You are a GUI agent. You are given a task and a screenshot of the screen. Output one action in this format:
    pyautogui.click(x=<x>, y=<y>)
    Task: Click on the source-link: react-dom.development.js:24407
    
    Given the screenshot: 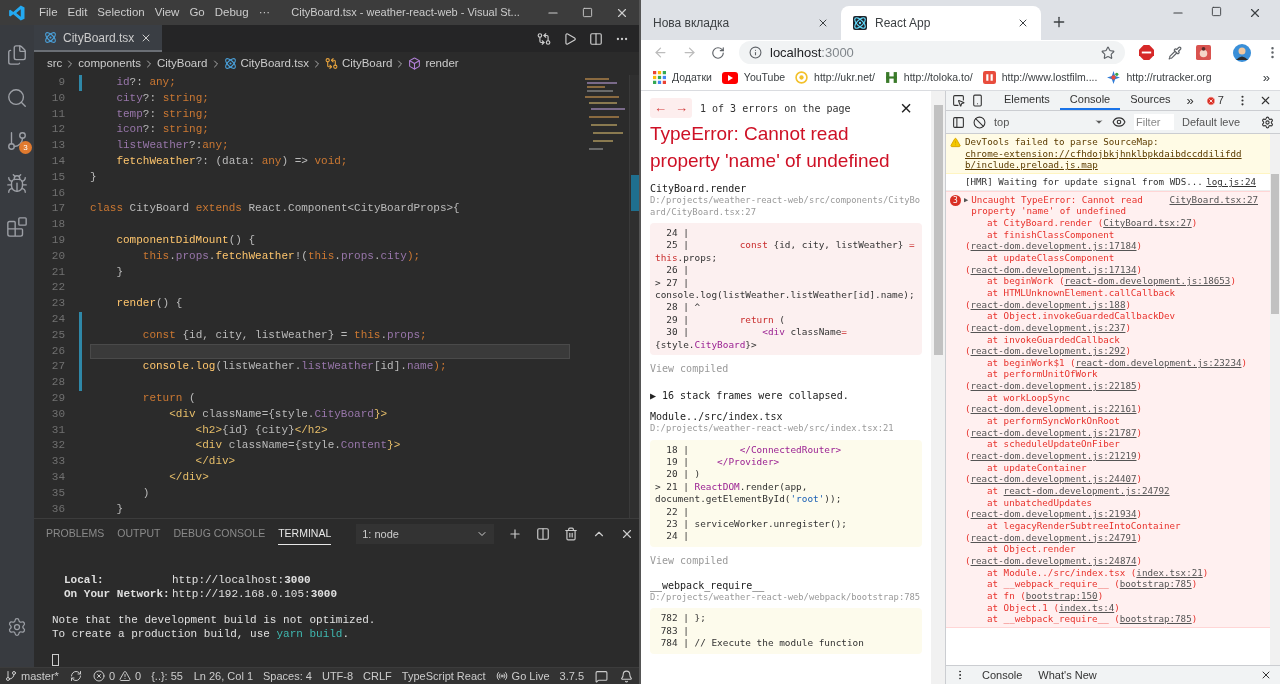 What is the action you would take?
    pyautogui.click(x=1053, y=479)
    